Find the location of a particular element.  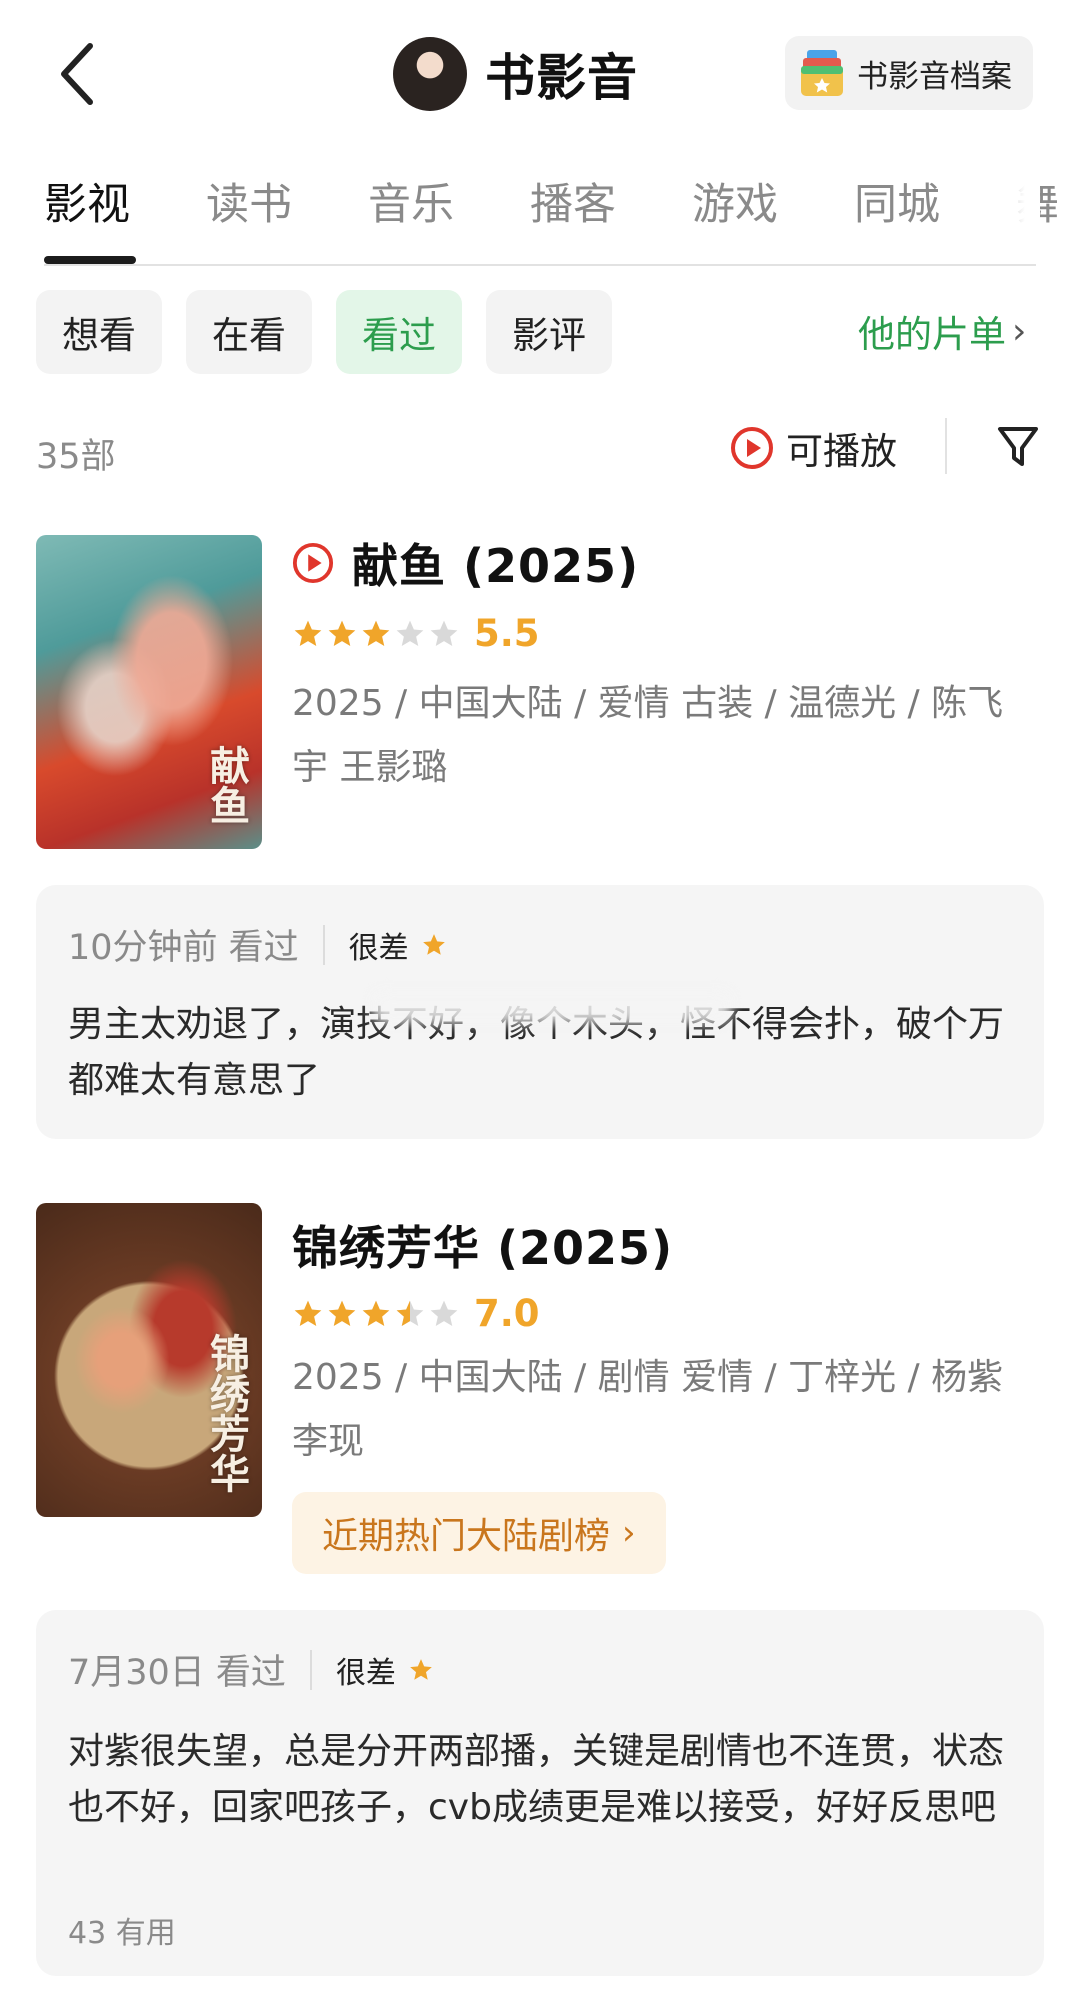

rating-row: 5.5 is located at coordinates (416, 633).